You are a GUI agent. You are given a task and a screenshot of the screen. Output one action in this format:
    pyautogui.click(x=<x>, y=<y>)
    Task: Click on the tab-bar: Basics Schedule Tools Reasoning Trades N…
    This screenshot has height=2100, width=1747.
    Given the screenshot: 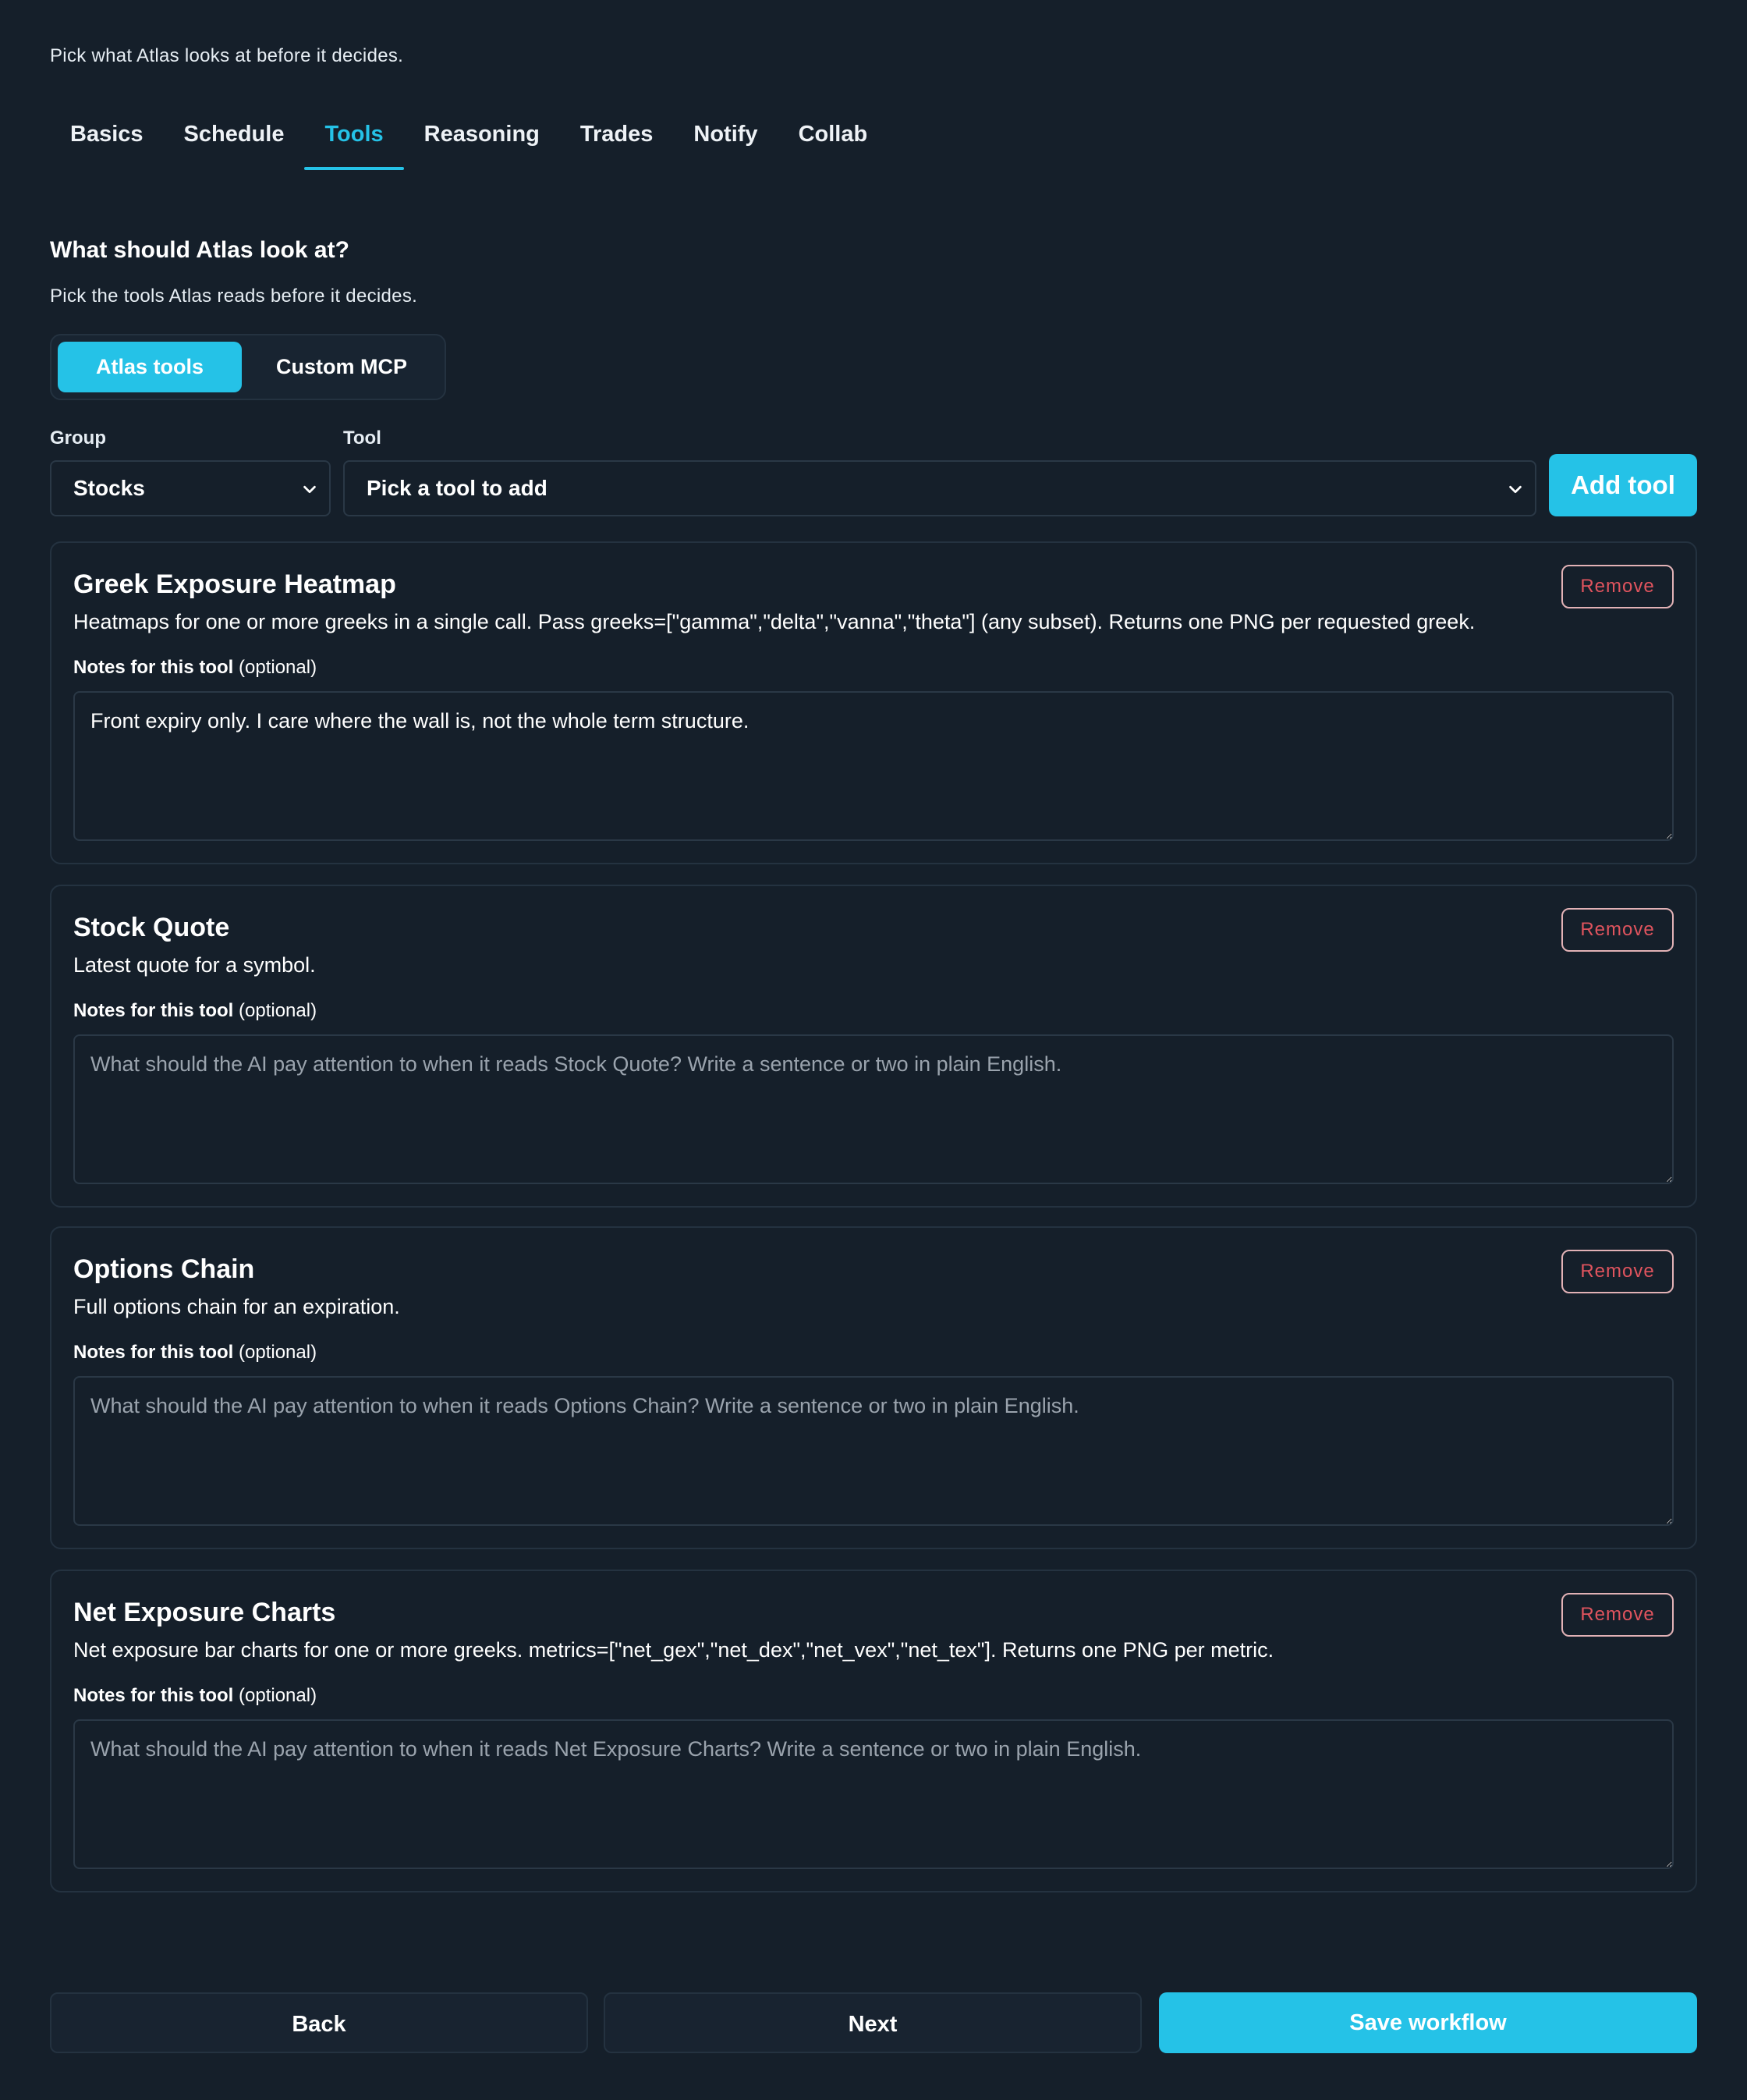 What is the action you would take?
    pyautogui.click(x=469, y=136)
    